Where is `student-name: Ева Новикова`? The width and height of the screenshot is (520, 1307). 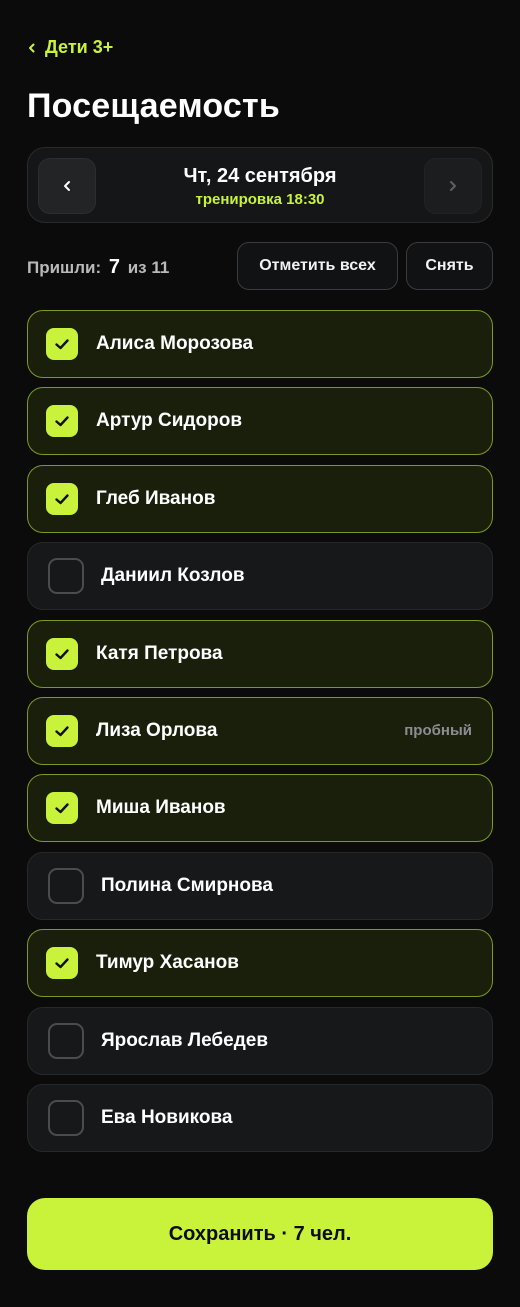
student-name: Ева Новикова is located at coordinates (167, 1117).